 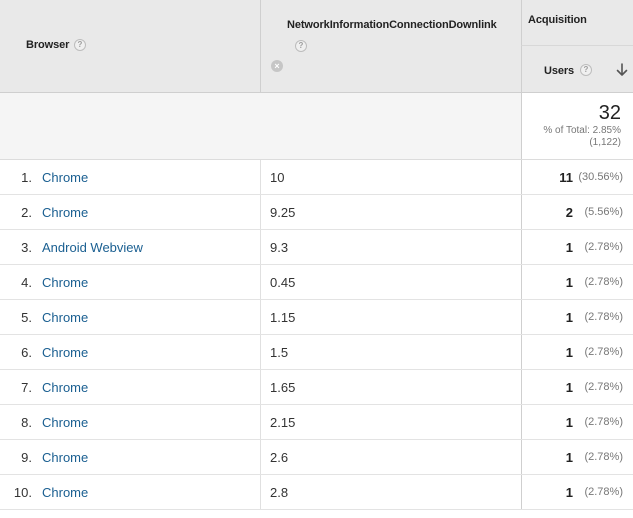 What do you see at coordinates (559, 71) in the screenshot?
I see `users-header-label: Users` at bounding box center [559, 71].